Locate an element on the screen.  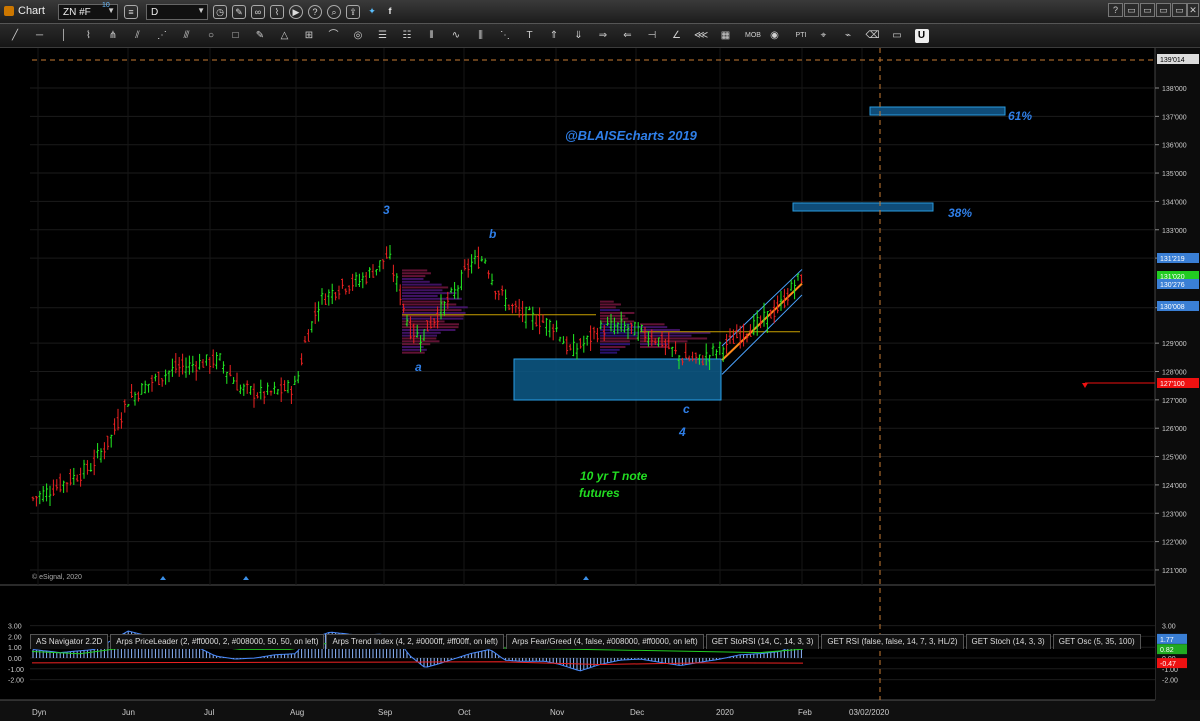
indicator-axis-label-right: -2.00 is located at coordinates (1170, 681).